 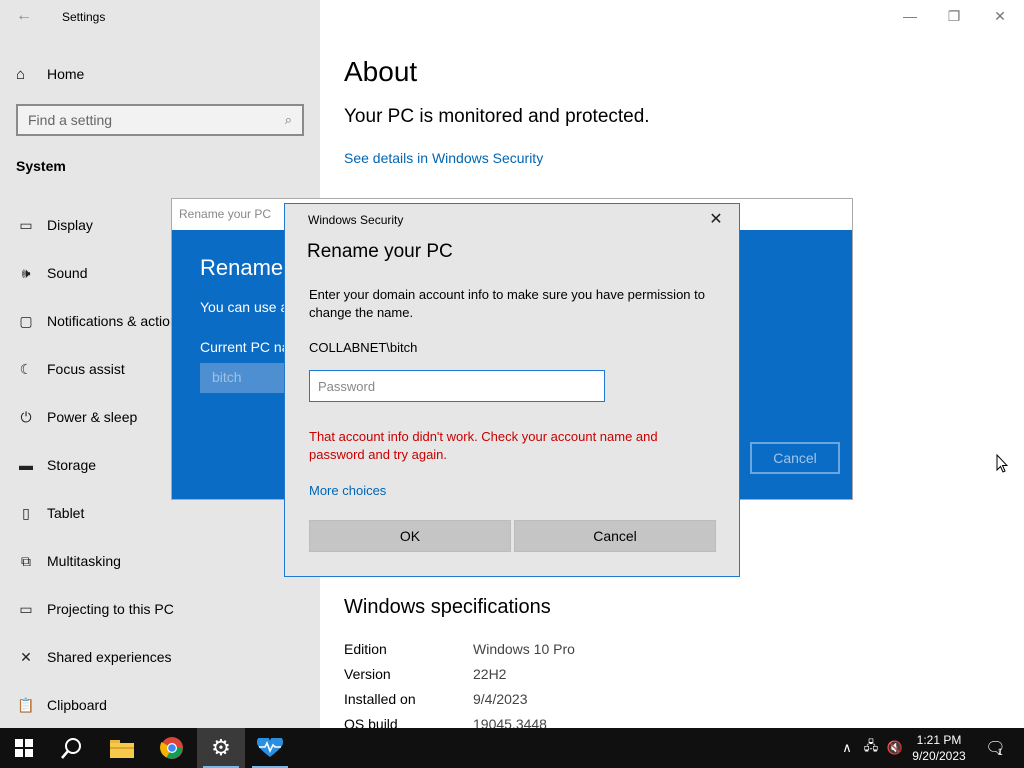 I want to click on search-icon, so click(x=71, y=748).